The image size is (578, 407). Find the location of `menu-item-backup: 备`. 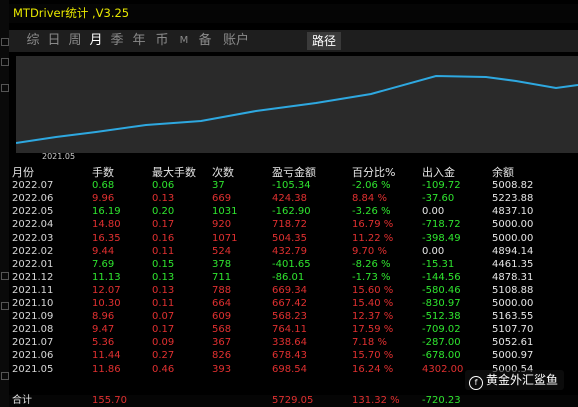

menu-item-backup: 备 is located at coordinates (205, 41).